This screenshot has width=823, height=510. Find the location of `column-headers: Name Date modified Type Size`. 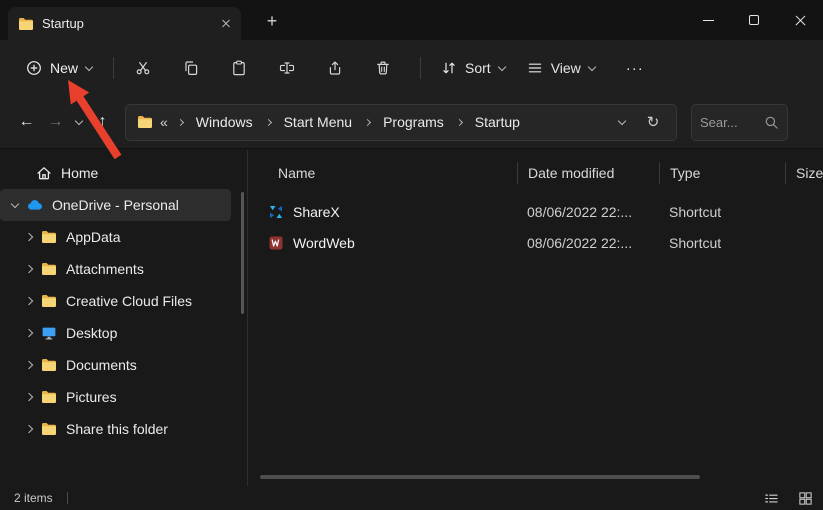

column-headers: Name Date modified Type Size is located at coordinates (535, 173).